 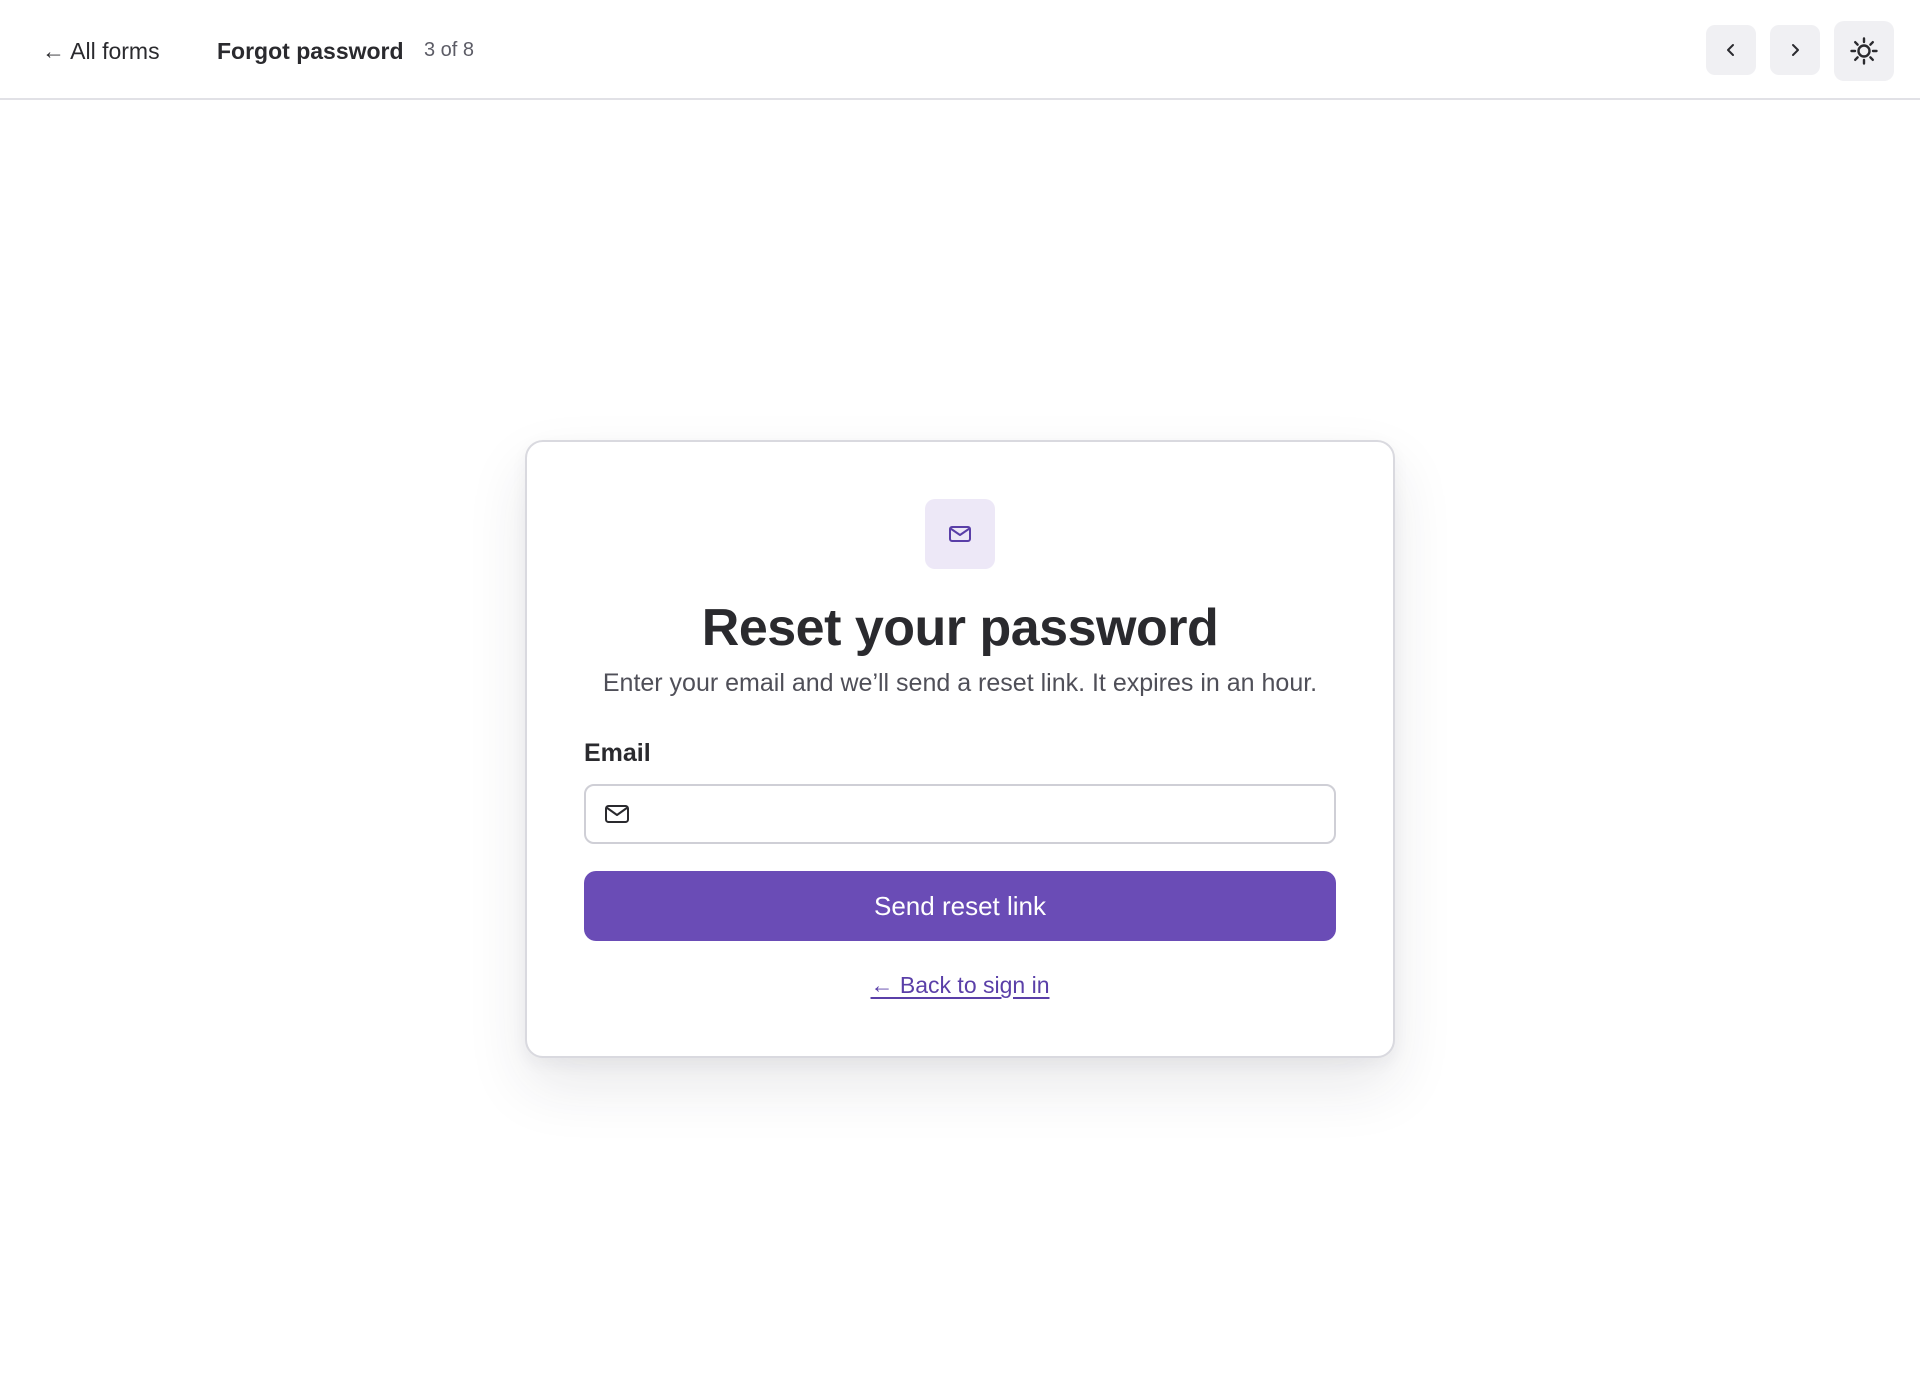 What do you see at coordinates (617, 753) in the screenshot?
I see `email-label: Email` at bounding box center [617, 753].